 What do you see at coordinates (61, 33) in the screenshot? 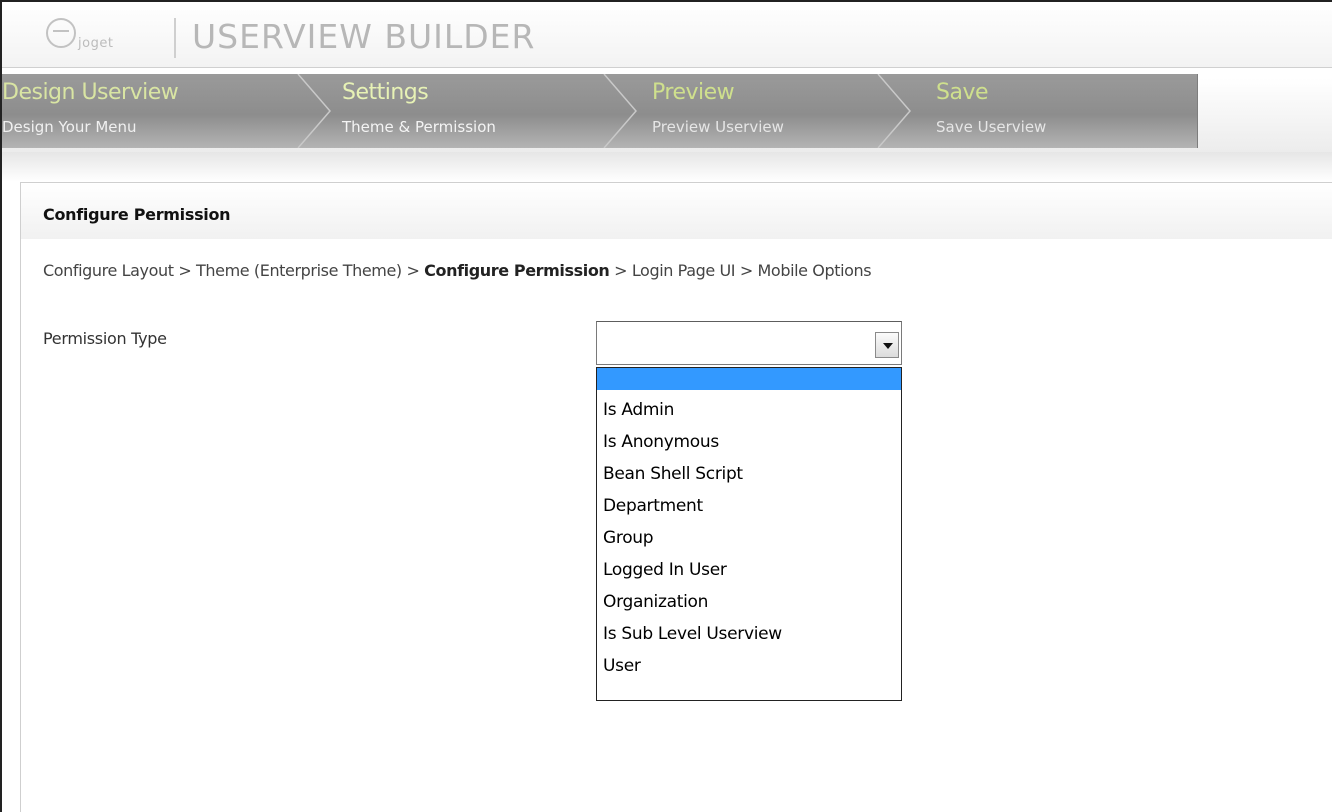
I see `joget-logo-icon` at bounding box center [61, 33].